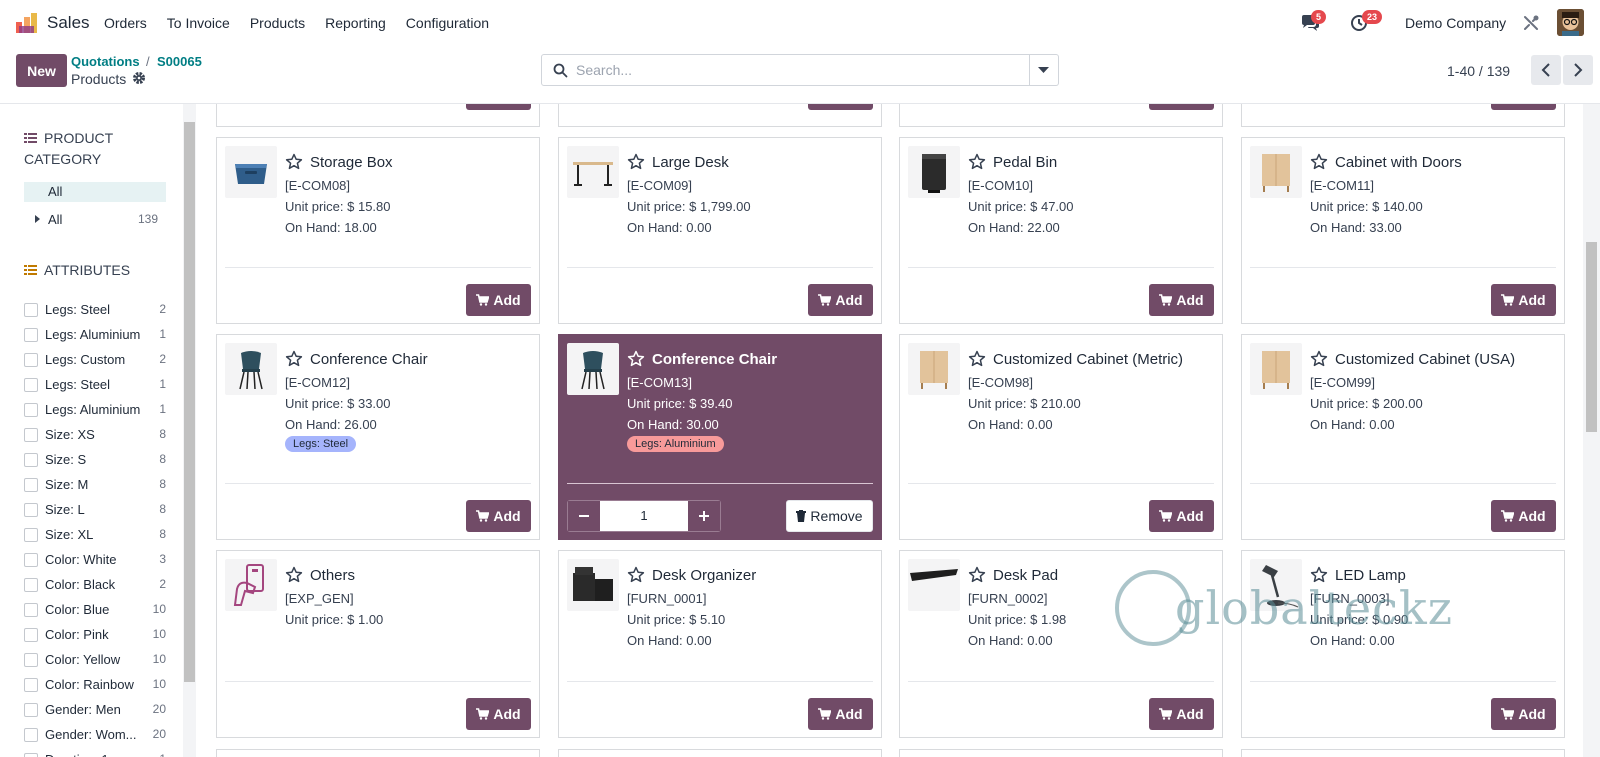 This screenshot has height=757, width=1600. What do you see at coordinates (277, 23) in the screenshot?
I see `menu-products: Products` at bounding box center [277, 23].